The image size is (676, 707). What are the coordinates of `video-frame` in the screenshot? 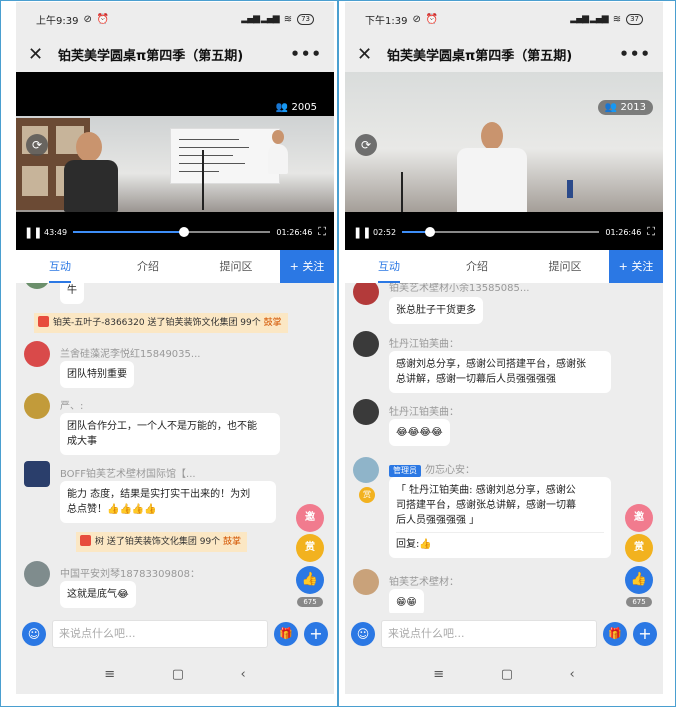 It's located at (175, 164).